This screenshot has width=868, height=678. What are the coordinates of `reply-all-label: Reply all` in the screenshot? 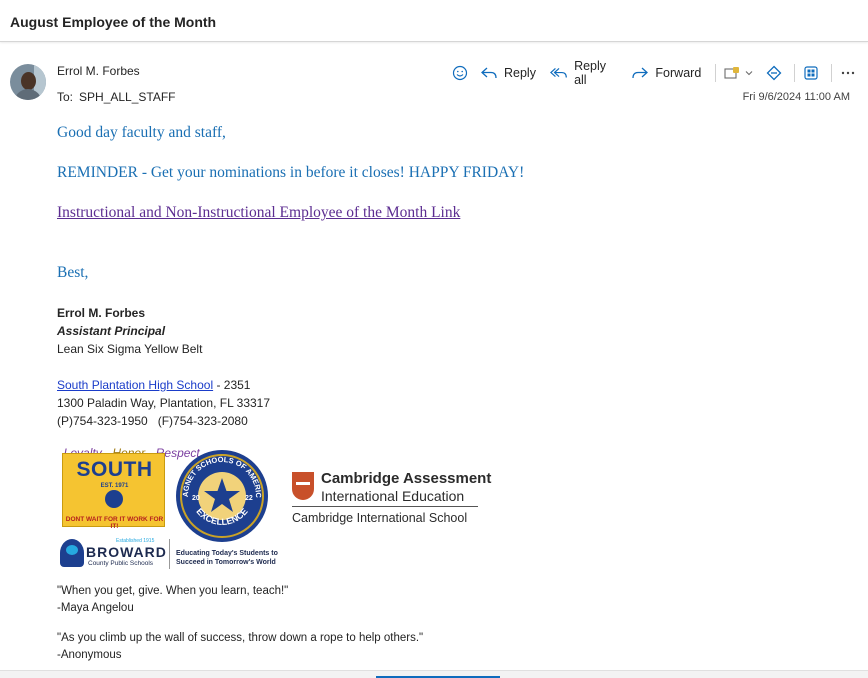 It's located at (590, 73).